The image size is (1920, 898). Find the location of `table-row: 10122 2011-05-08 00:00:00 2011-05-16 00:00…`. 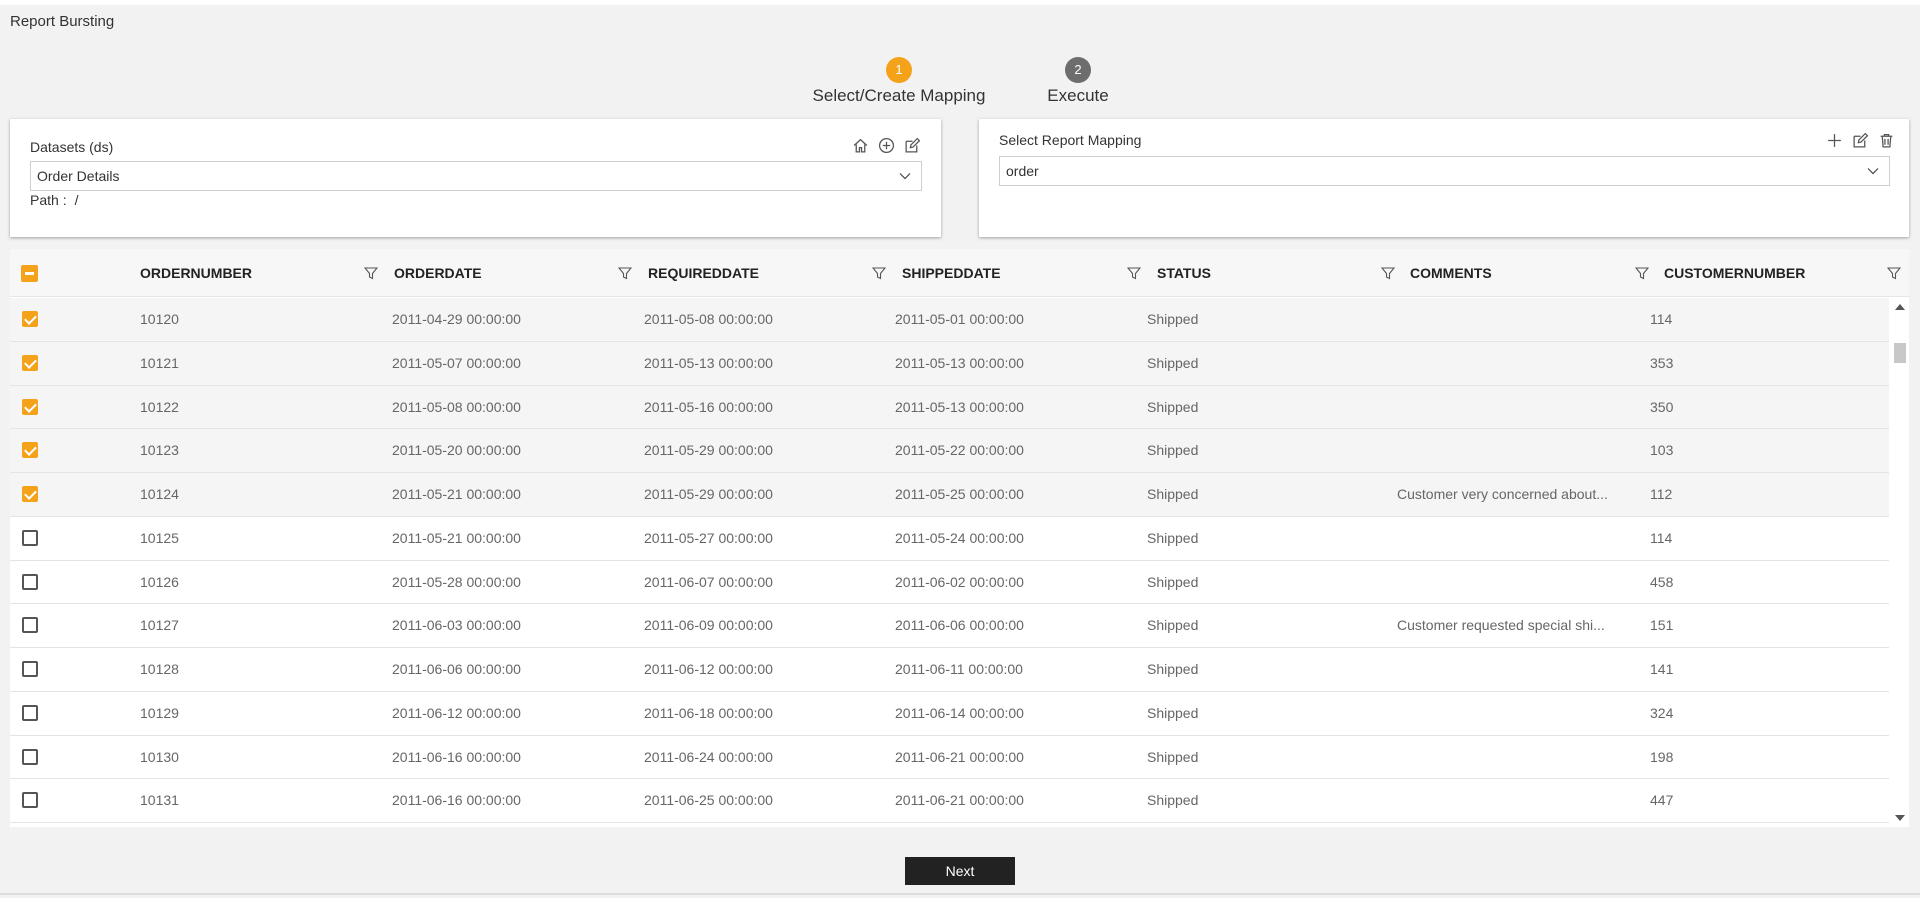

table-row: 10122 2011-05-08 00:00:00 2011-05-16 00:00… is located at coordinates (949, 407).